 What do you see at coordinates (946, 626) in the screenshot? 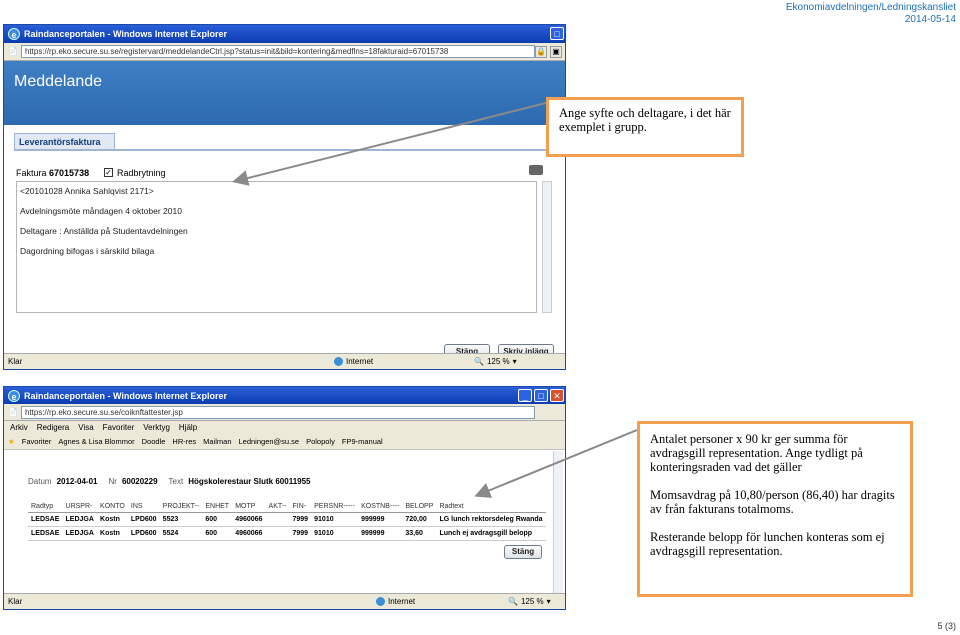
I see `page-number: 5 (3)` at bounding box center [946, 626].